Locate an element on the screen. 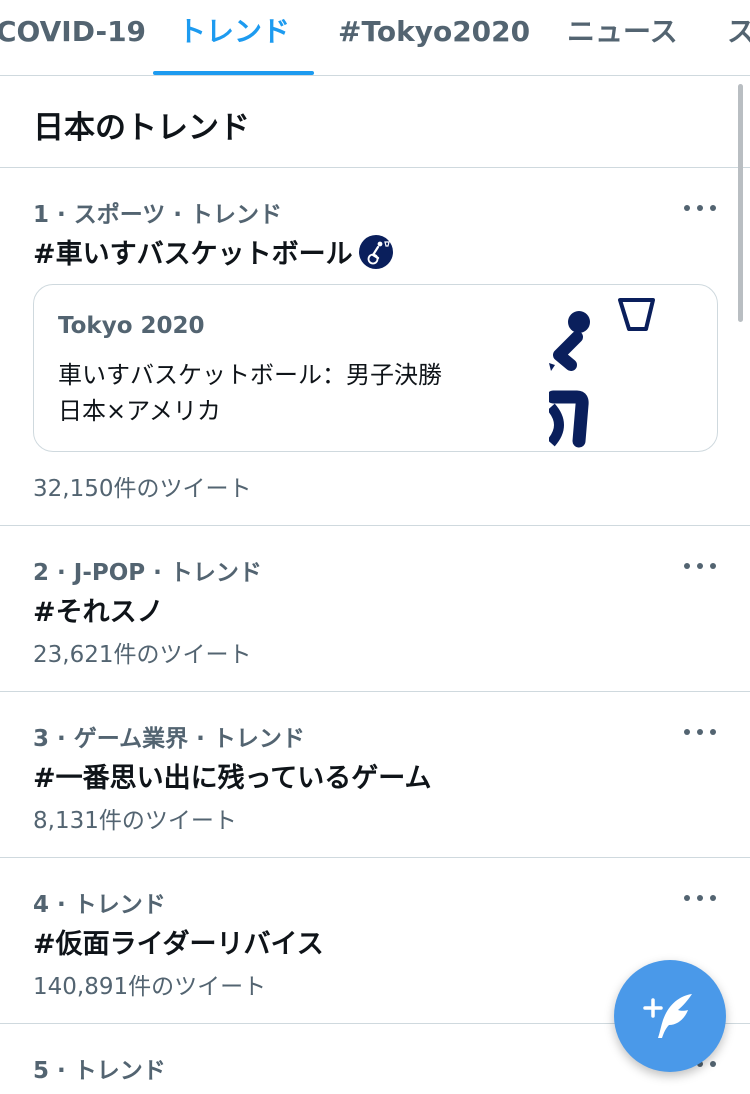  active-tab-indicator is located at coordinates (233, 73).